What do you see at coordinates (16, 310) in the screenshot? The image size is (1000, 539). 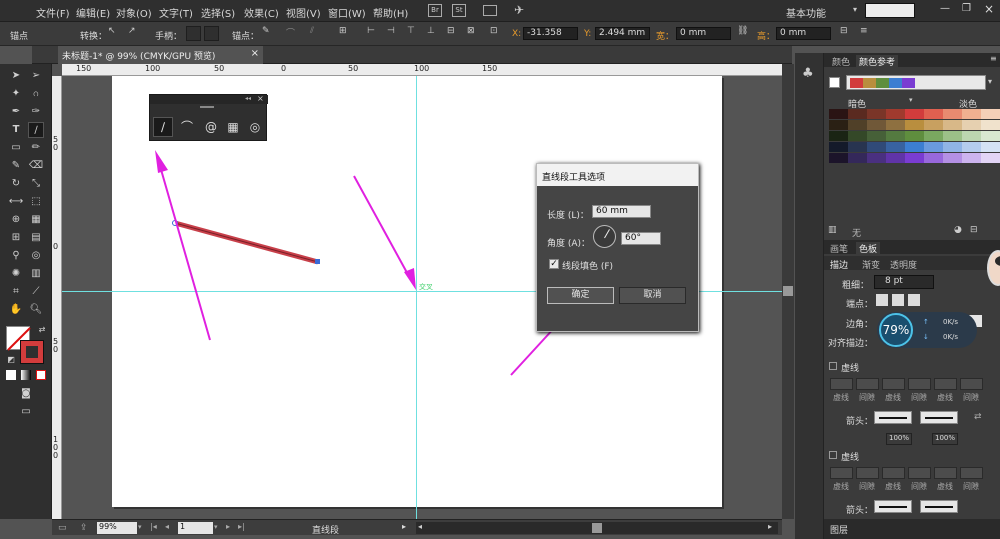 I see `hand-tool-icon: ✋` at bounding box center [16, 310].